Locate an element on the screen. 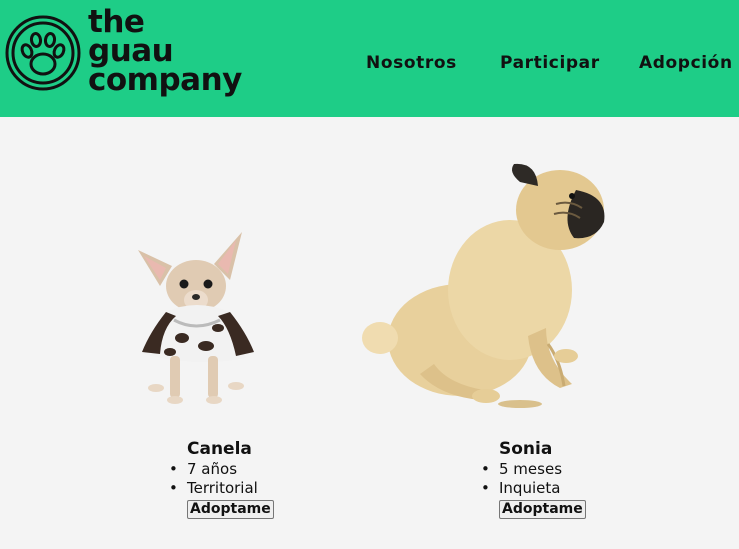  pet-trait: Inquieta is located at coordinates (533, 488).